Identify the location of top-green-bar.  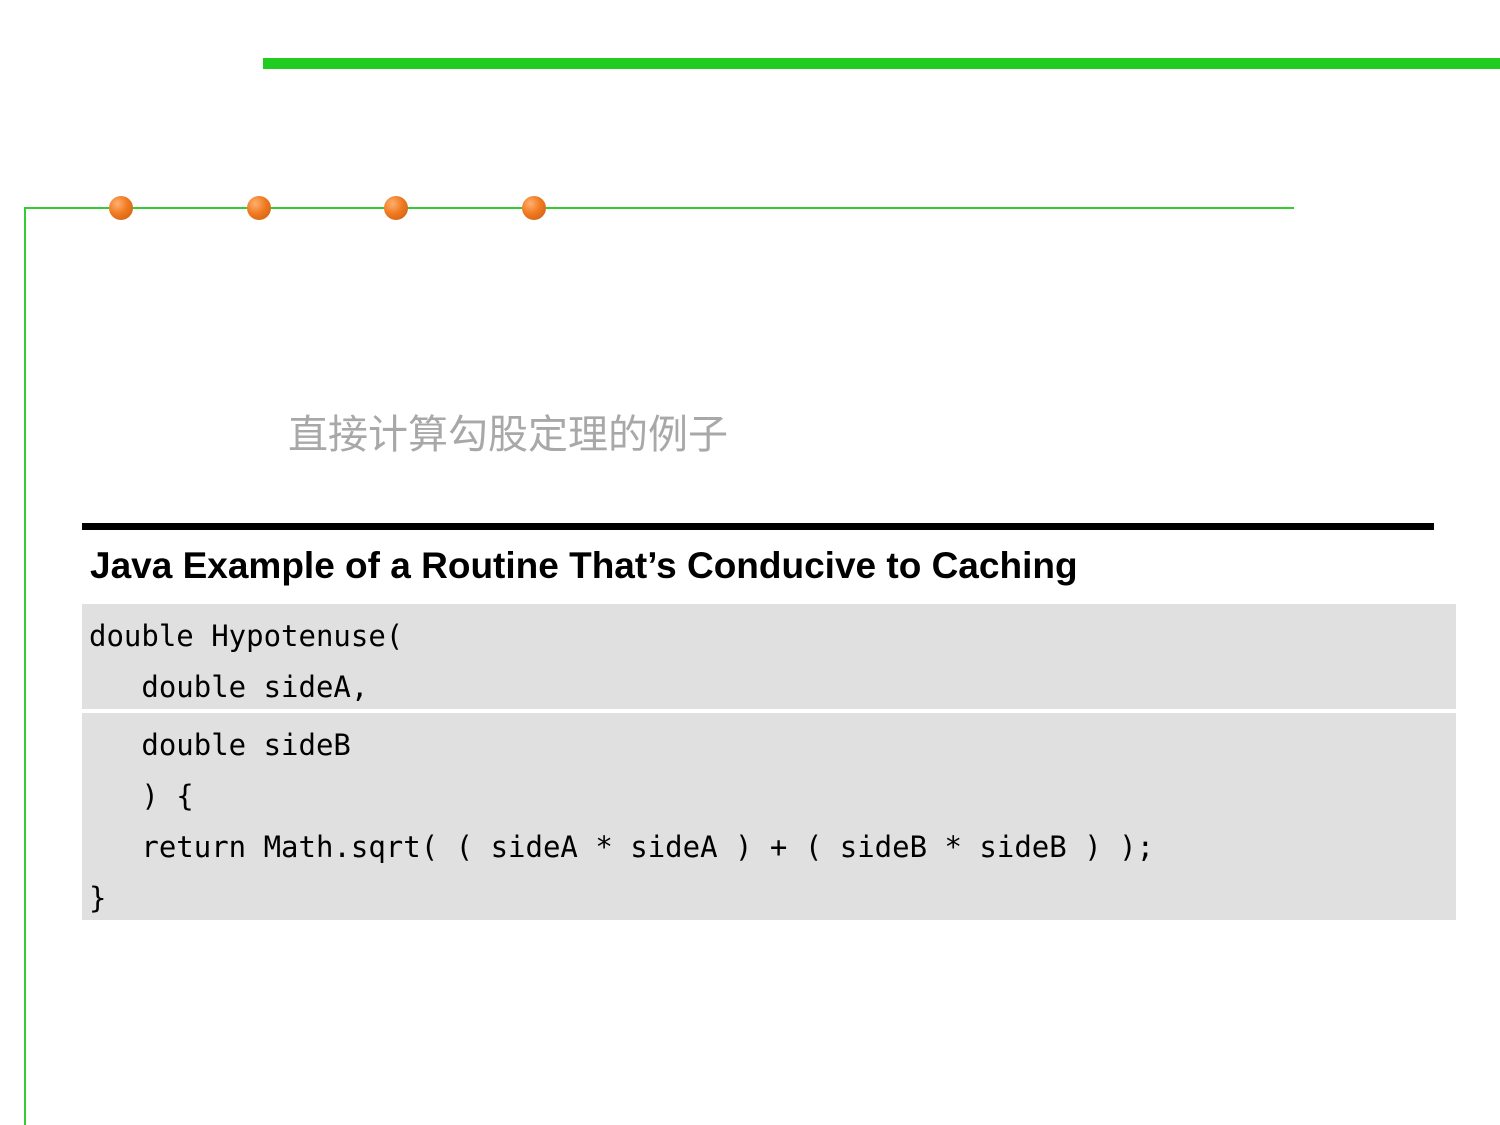
(881, 63).